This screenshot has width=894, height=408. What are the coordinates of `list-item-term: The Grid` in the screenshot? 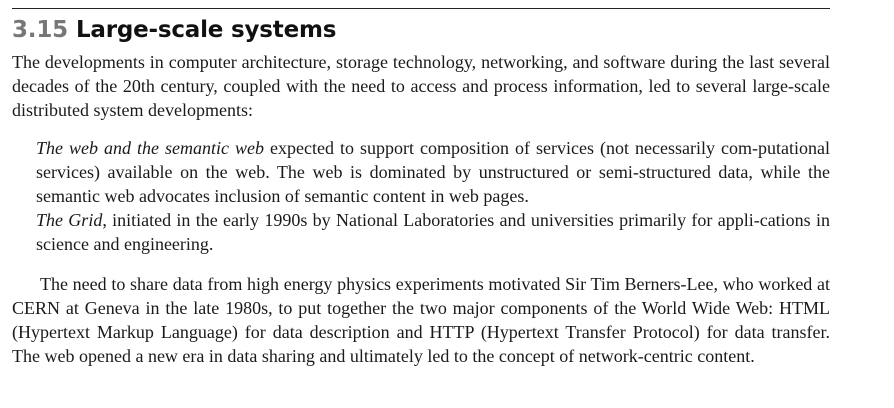 It's located at (69, 220).